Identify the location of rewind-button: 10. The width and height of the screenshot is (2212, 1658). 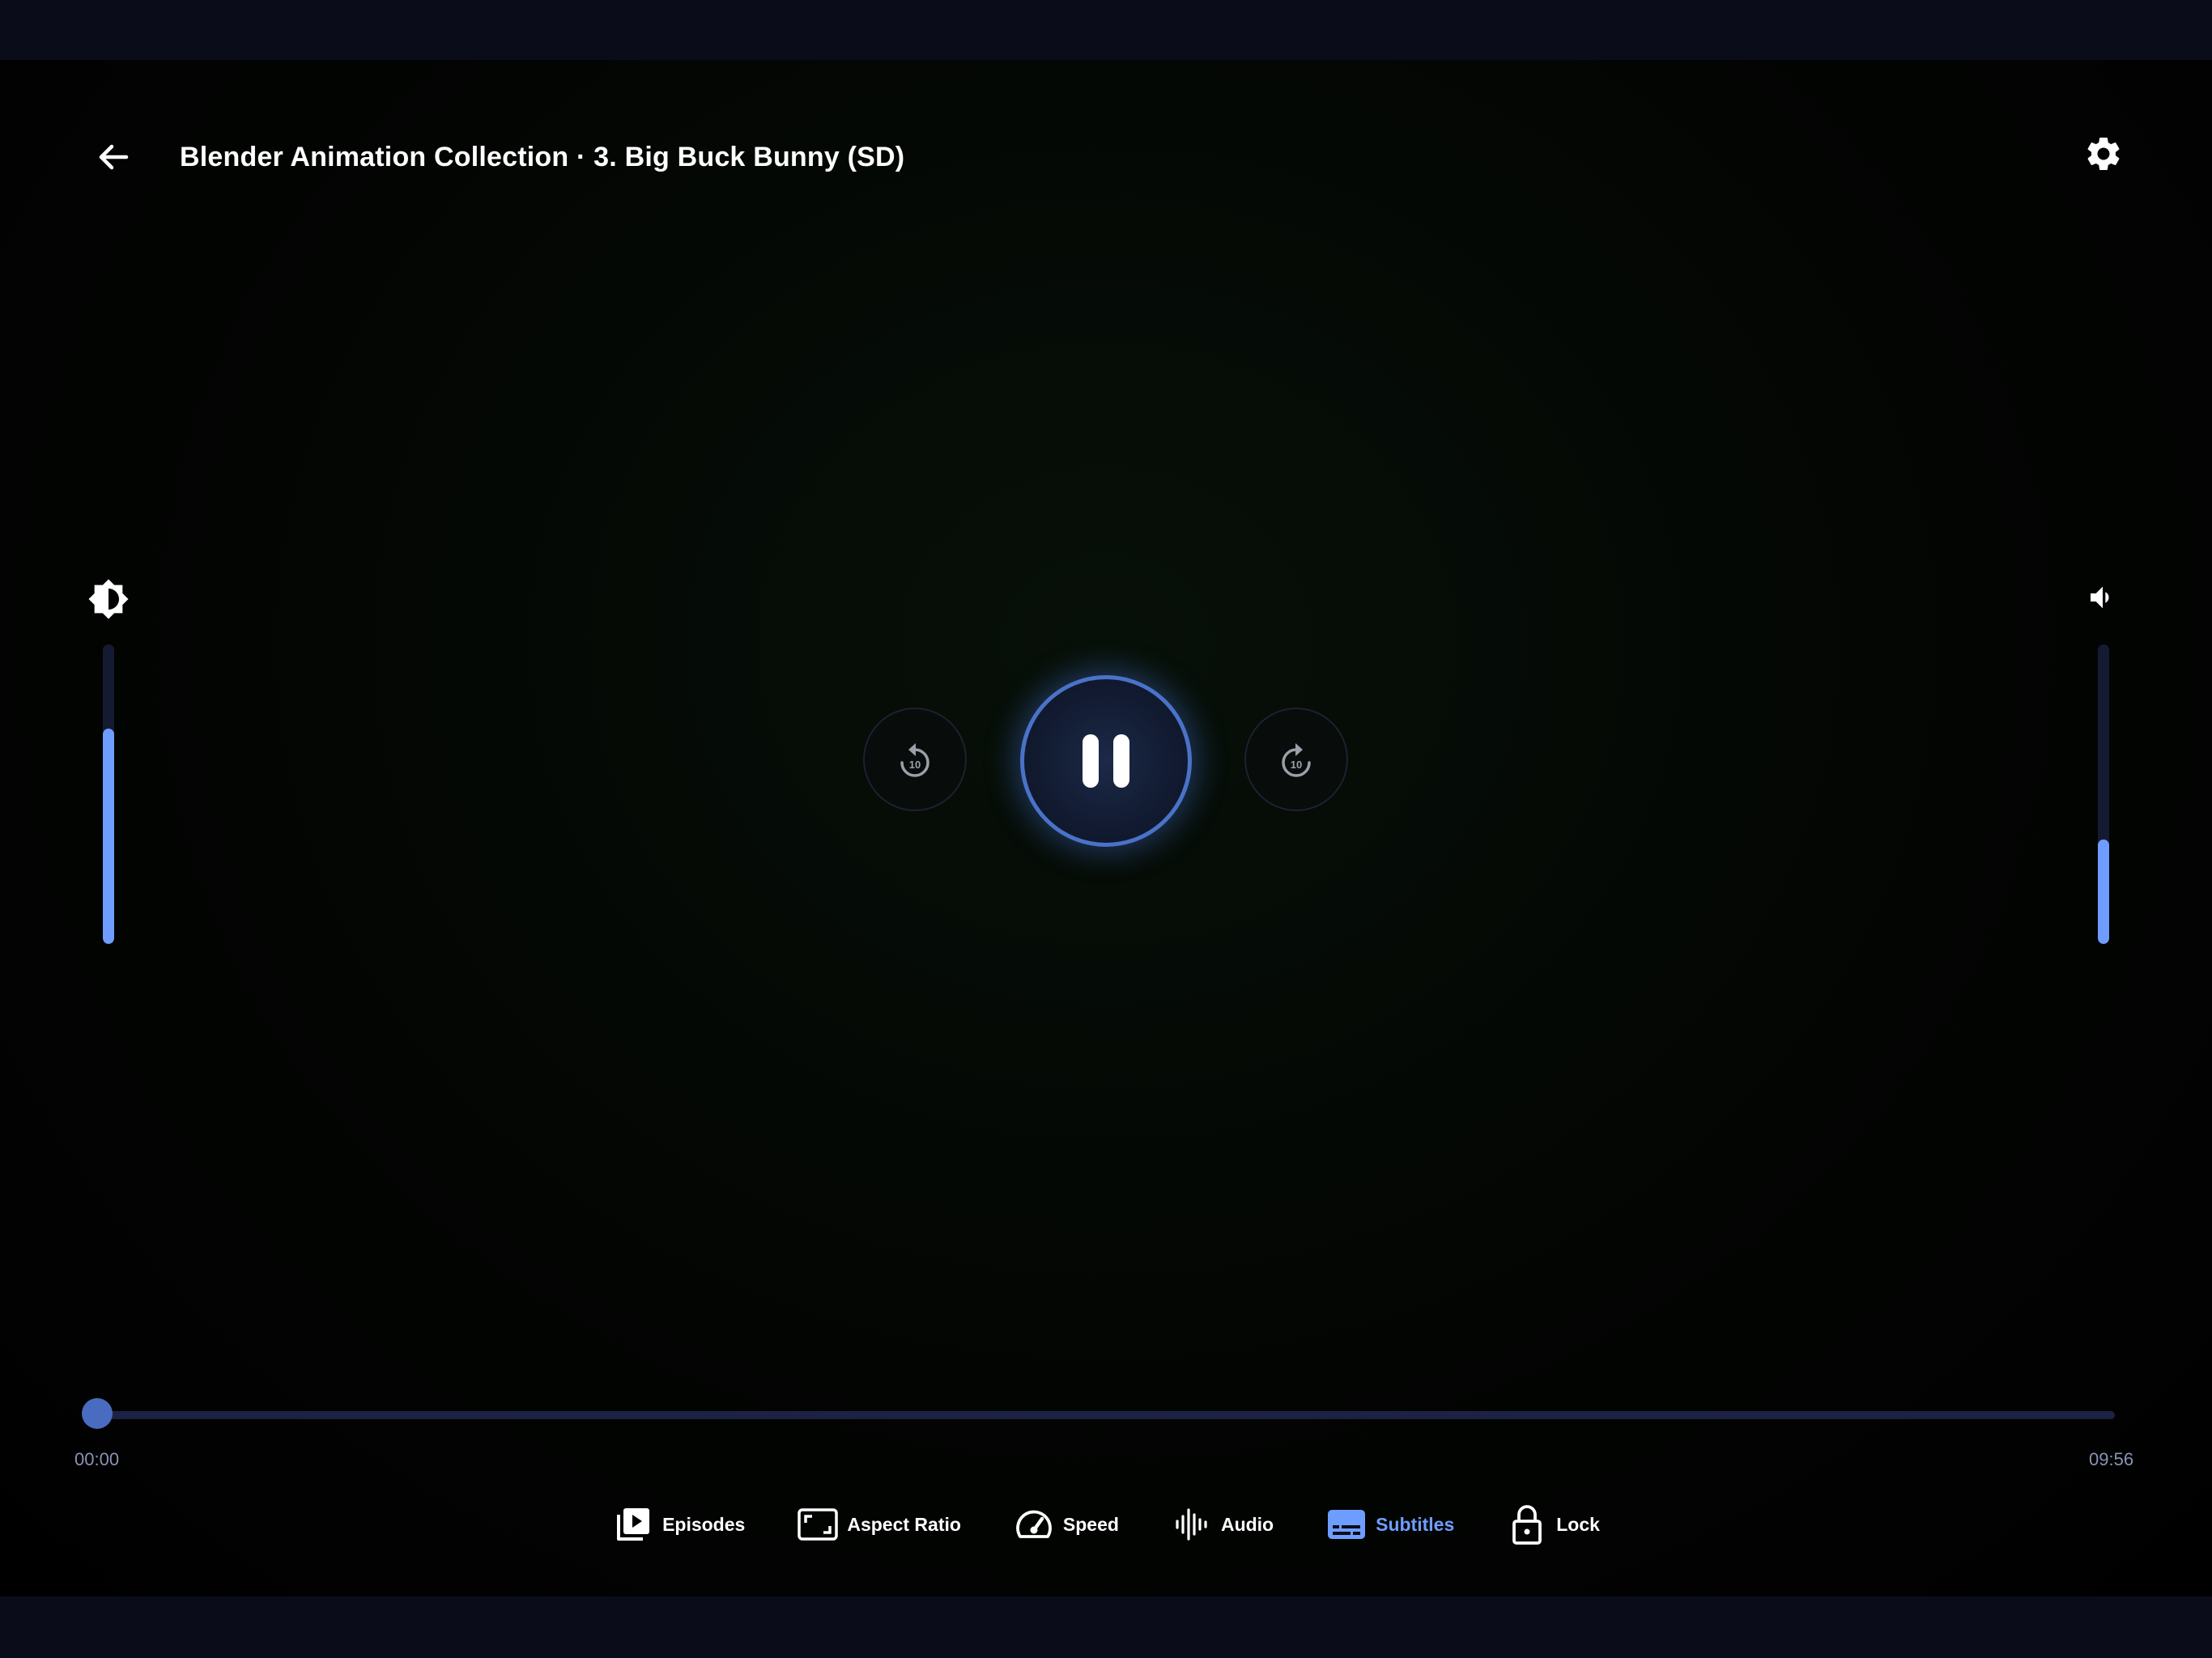
(915, 759).